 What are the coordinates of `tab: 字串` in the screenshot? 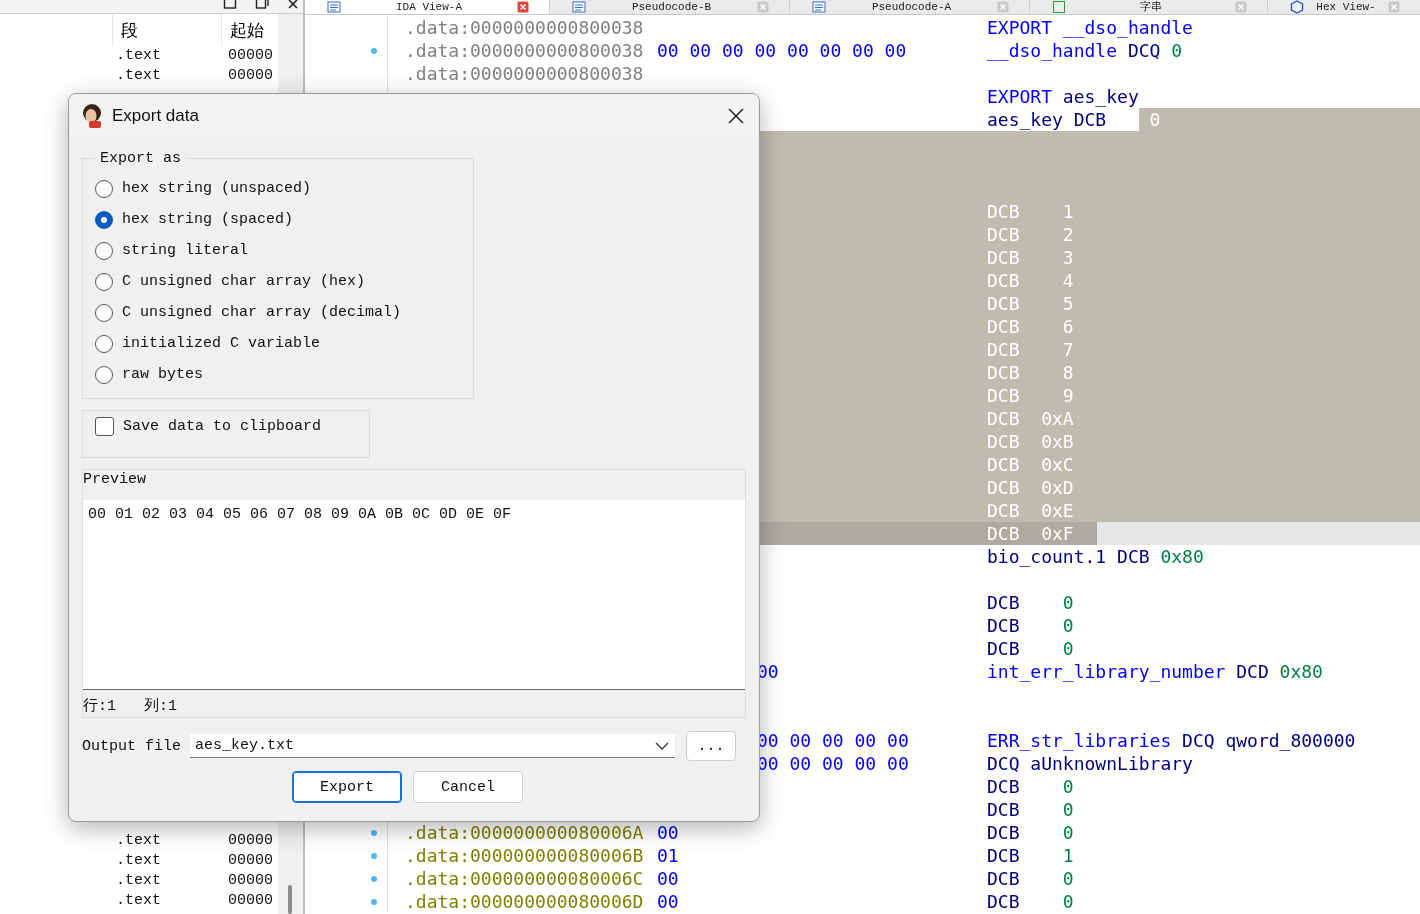 It's located at (1149, 7).